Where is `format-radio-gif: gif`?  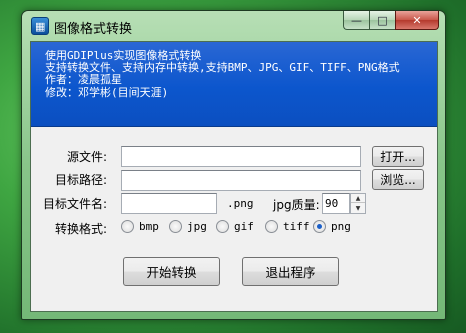 format-radio-gif: gif is located at coordinates (235, 226).